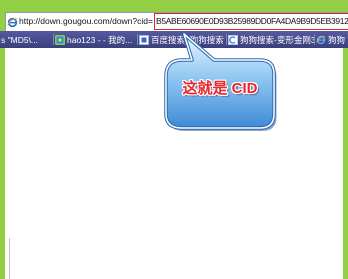 The width and height of the screenshot is (348, 279). What do you see at coordinates (337, 39) in the screenshot?
I see `bookmark-label: 狗狗` at bounding box center [337, 39].